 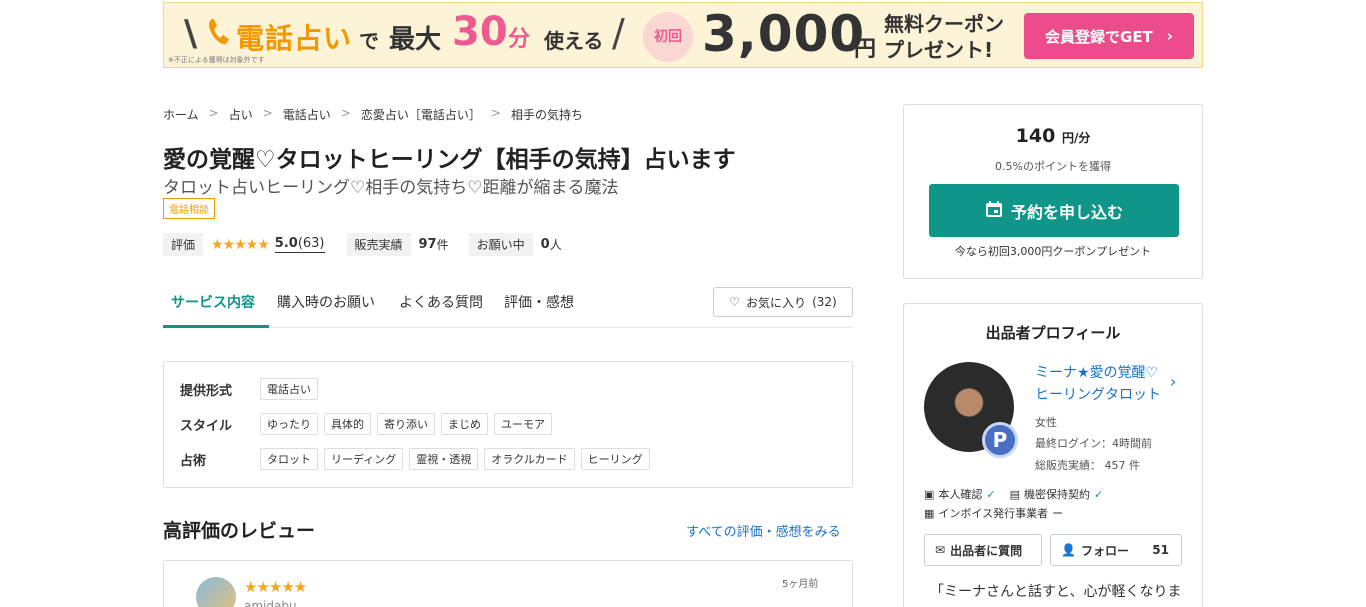 I want to click on service-stats: 評価 ★★★★★ 5.0(63) 販売実績 97 件 お願い中 0人, so click(x=362, y=244).